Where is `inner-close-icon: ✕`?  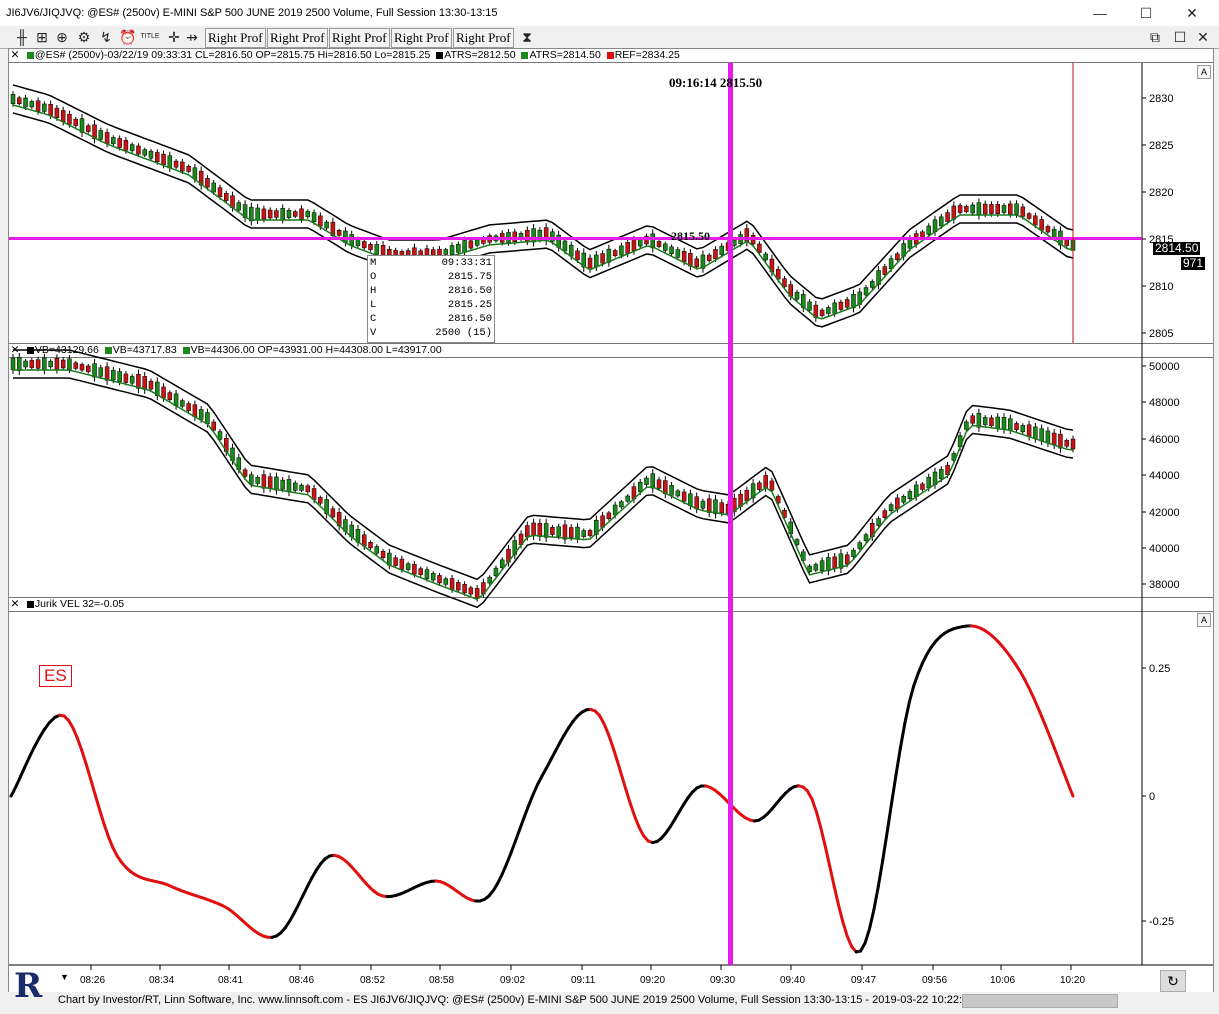 inner-close-icon: ✕ is located at coordinates (1203, 37).